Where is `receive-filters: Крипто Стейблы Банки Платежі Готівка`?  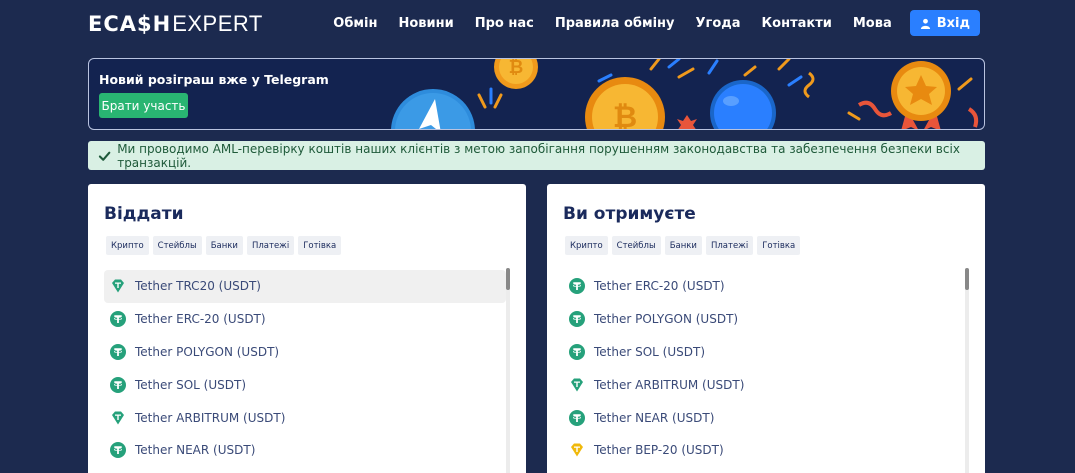
receive-filters: Крипто Стейблы Банки Платежі Готівка is located at coordinates (683, 245).